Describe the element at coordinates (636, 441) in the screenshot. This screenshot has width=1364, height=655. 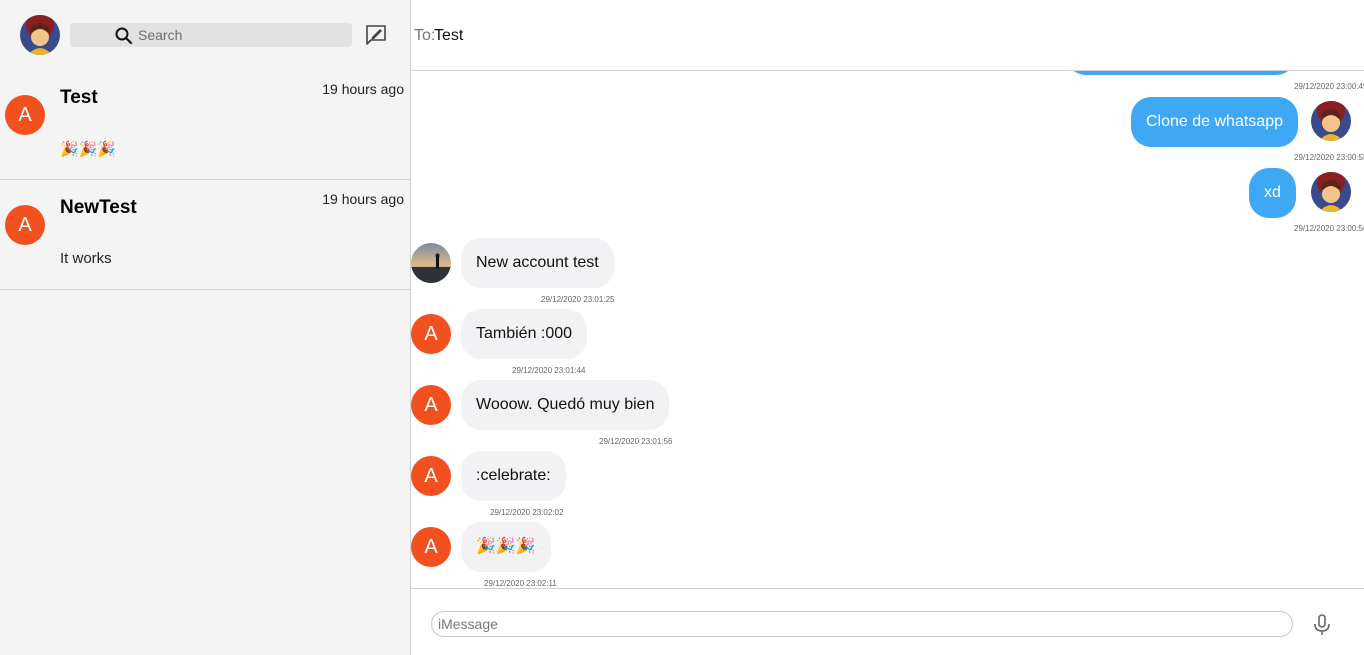
I see `message-timestamp: 29/12/2020 23:01:56` at that location.